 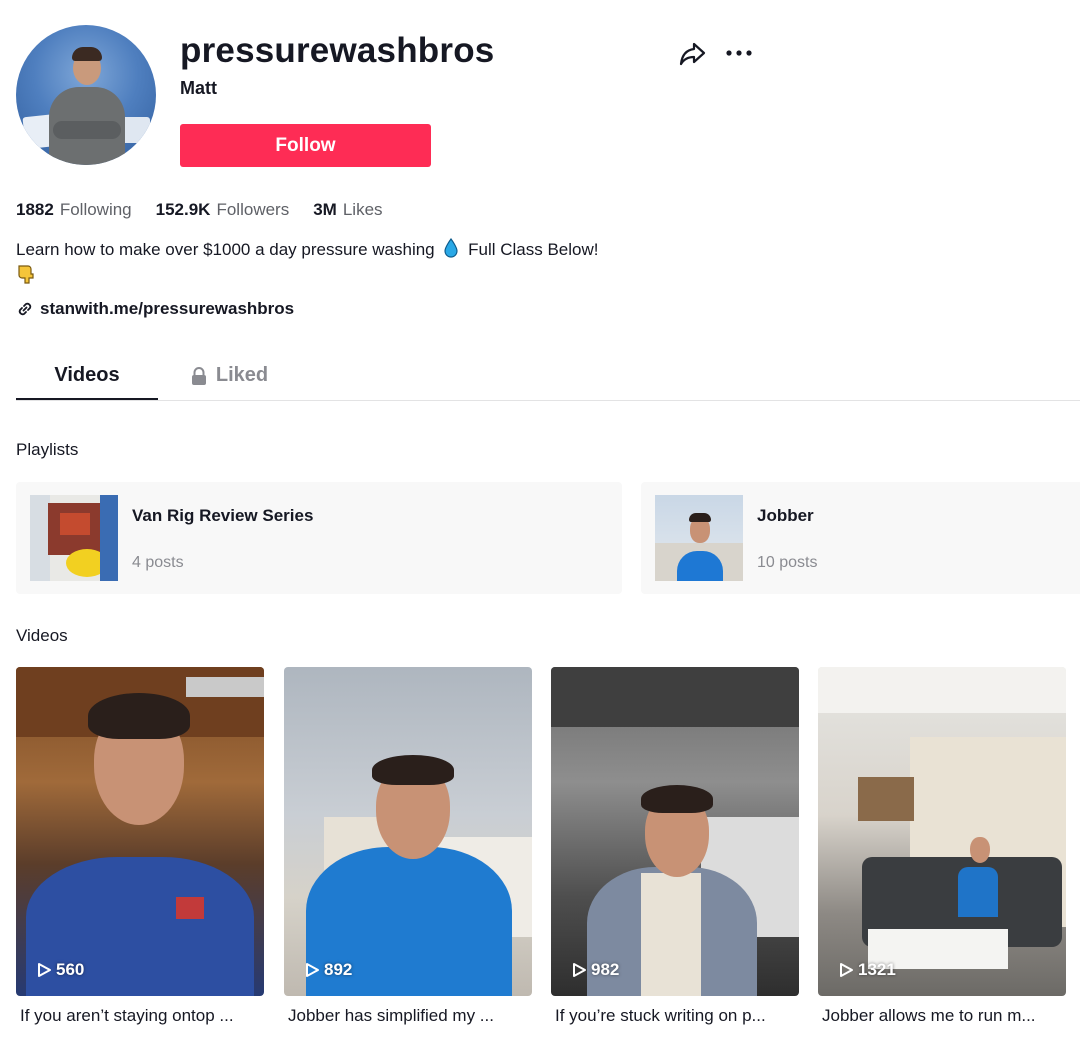 What do you see at coordinates (548, 376) in the screenshot?
I see `profile-tabs: Videos Liked` at bounding box center [548, 376].